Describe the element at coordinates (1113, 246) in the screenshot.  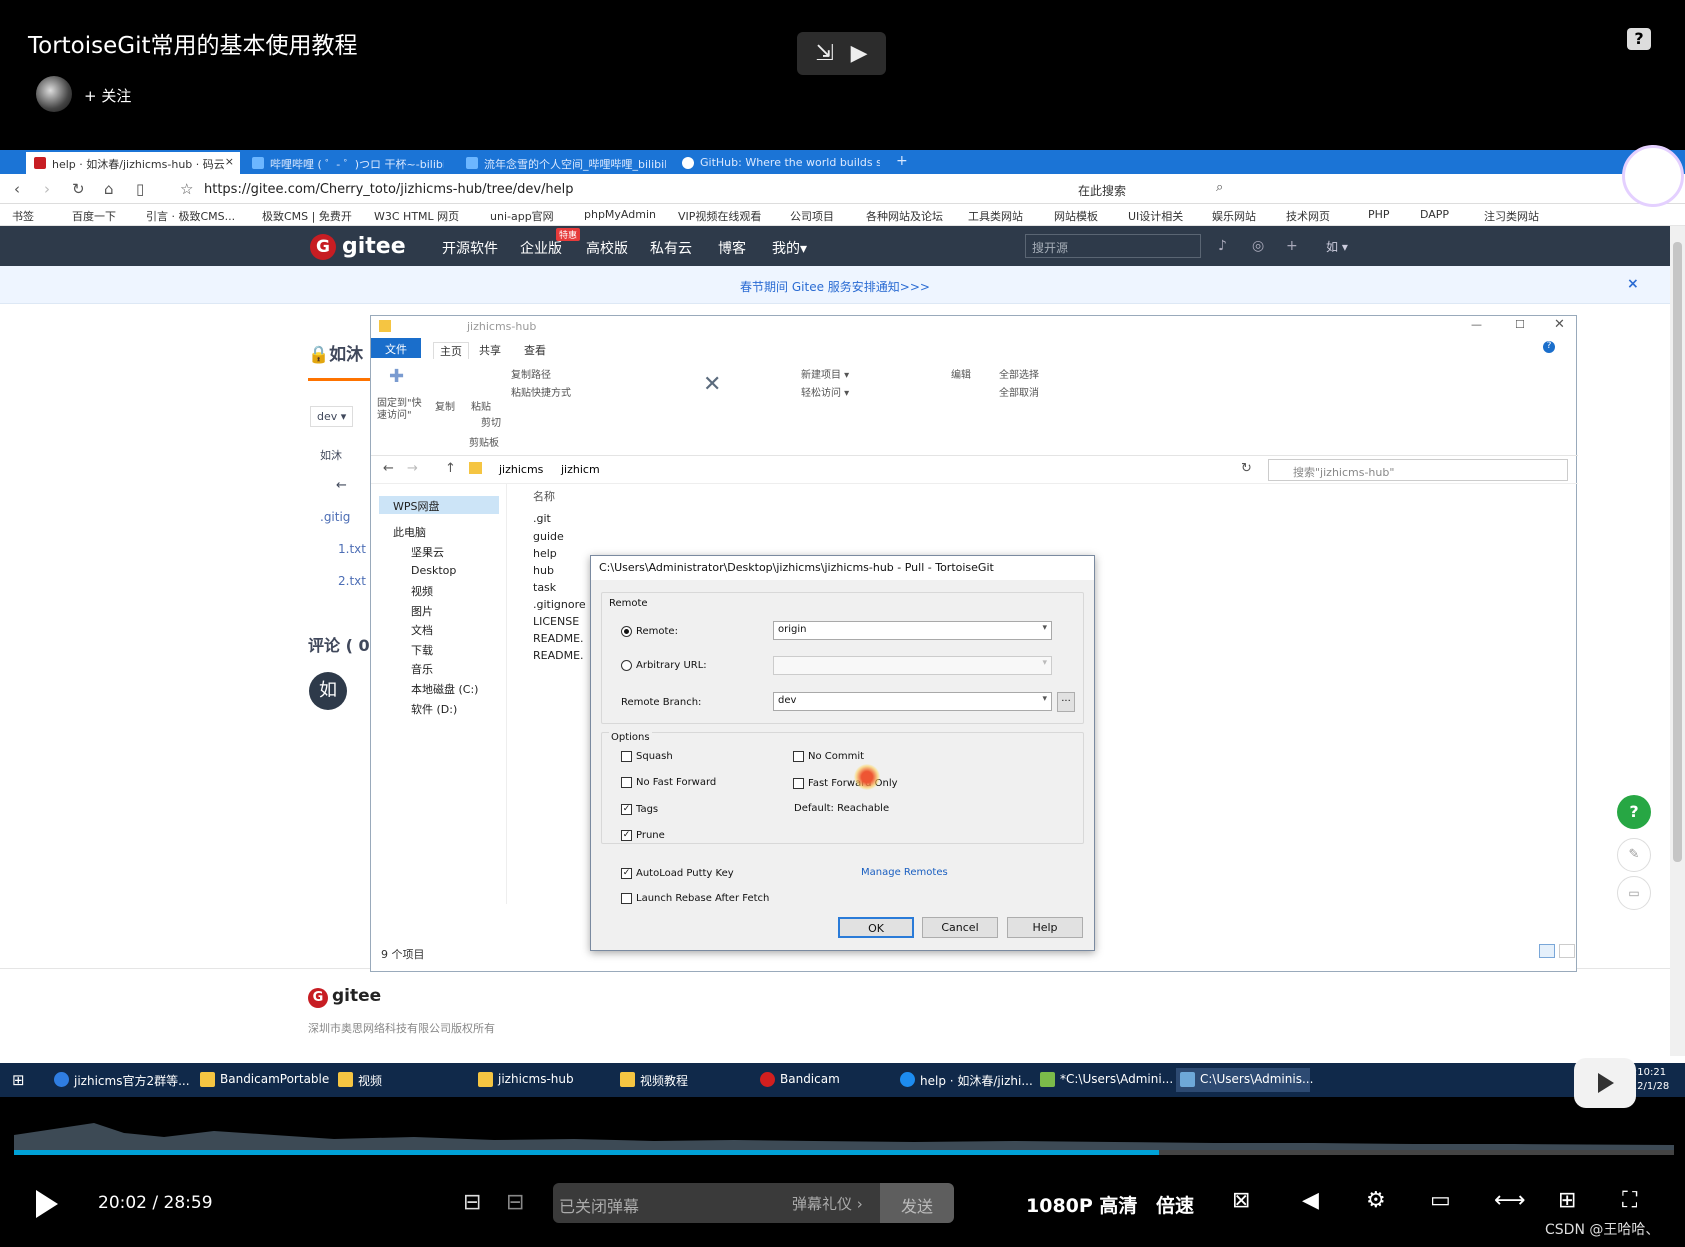
I see `gitee-search-input: 搜开源` at that location.